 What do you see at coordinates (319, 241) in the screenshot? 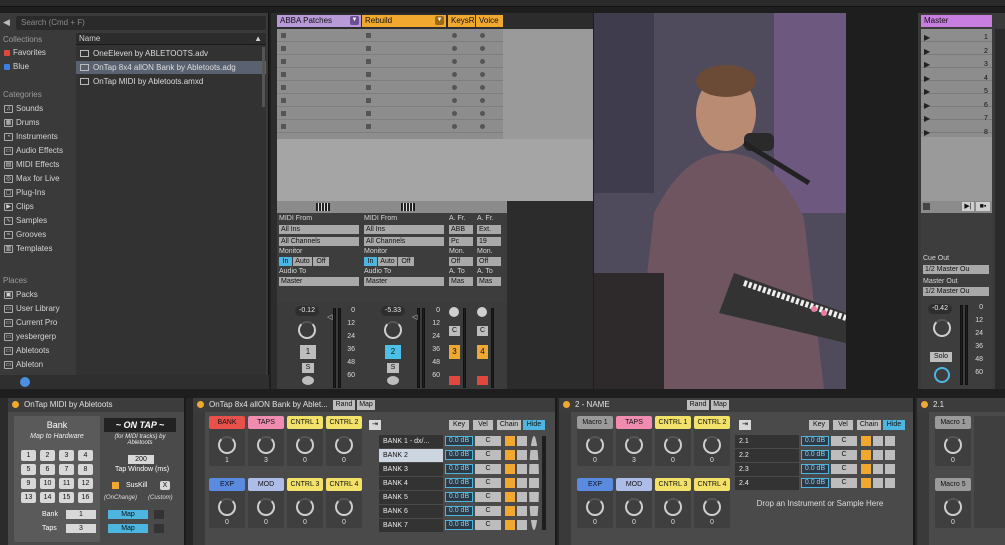
I see `channel-select: All Channels` at bounding box center [319, 241].